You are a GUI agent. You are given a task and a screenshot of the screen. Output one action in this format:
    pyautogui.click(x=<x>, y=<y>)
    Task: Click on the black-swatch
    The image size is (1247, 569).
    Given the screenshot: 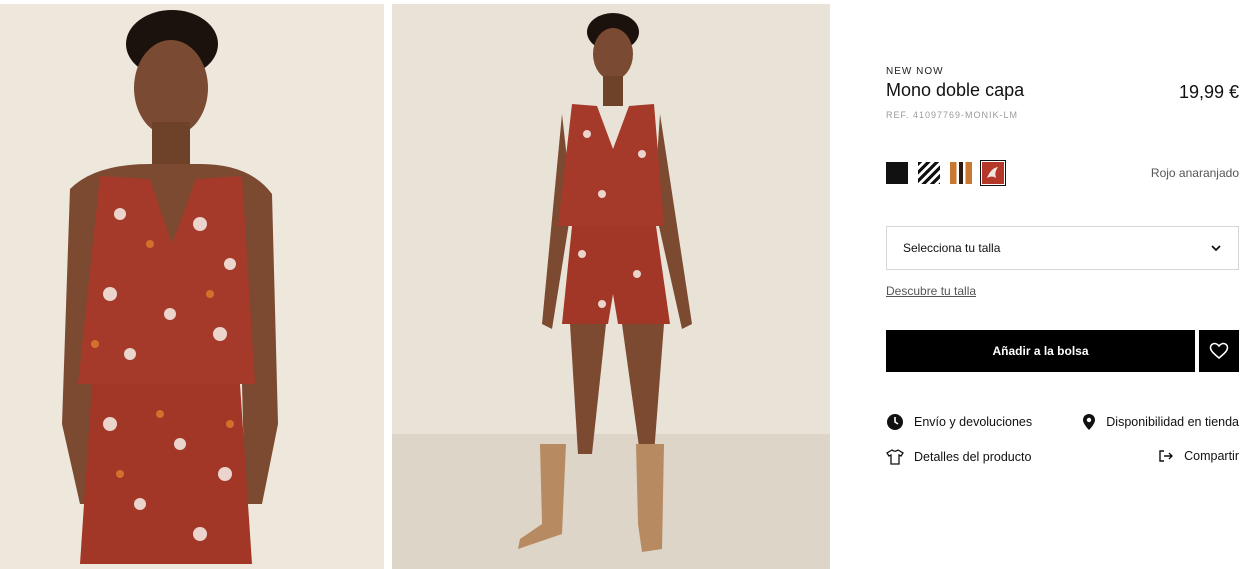 What is the action you would take?
    pyautogui.click(x=897, y=173)
    